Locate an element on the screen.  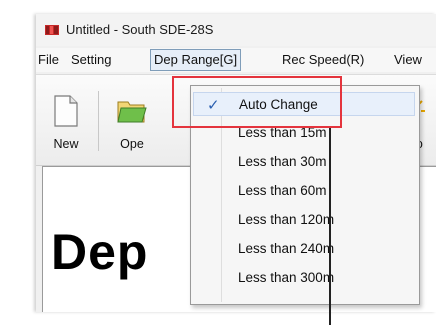
new-button-label: New is located at coordinates (66, 144).